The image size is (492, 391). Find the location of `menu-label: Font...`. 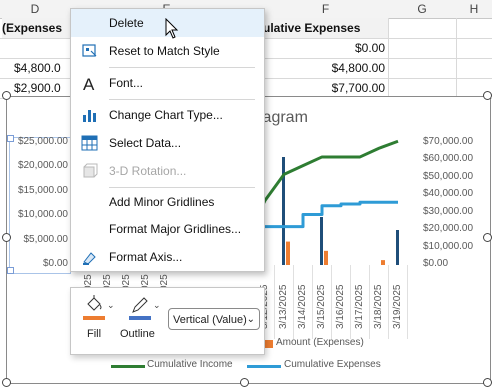

menu-label: Font... is located at coordinates (126, 83).